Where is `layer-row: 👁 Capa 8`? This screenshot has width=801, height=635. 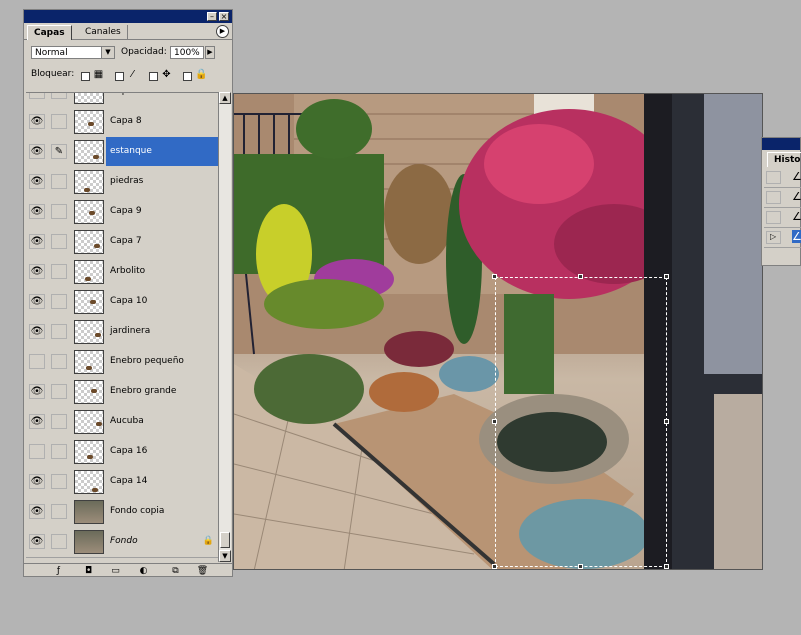
layer-row: 👁 Capa 8 is located at coordinates (122, 122).